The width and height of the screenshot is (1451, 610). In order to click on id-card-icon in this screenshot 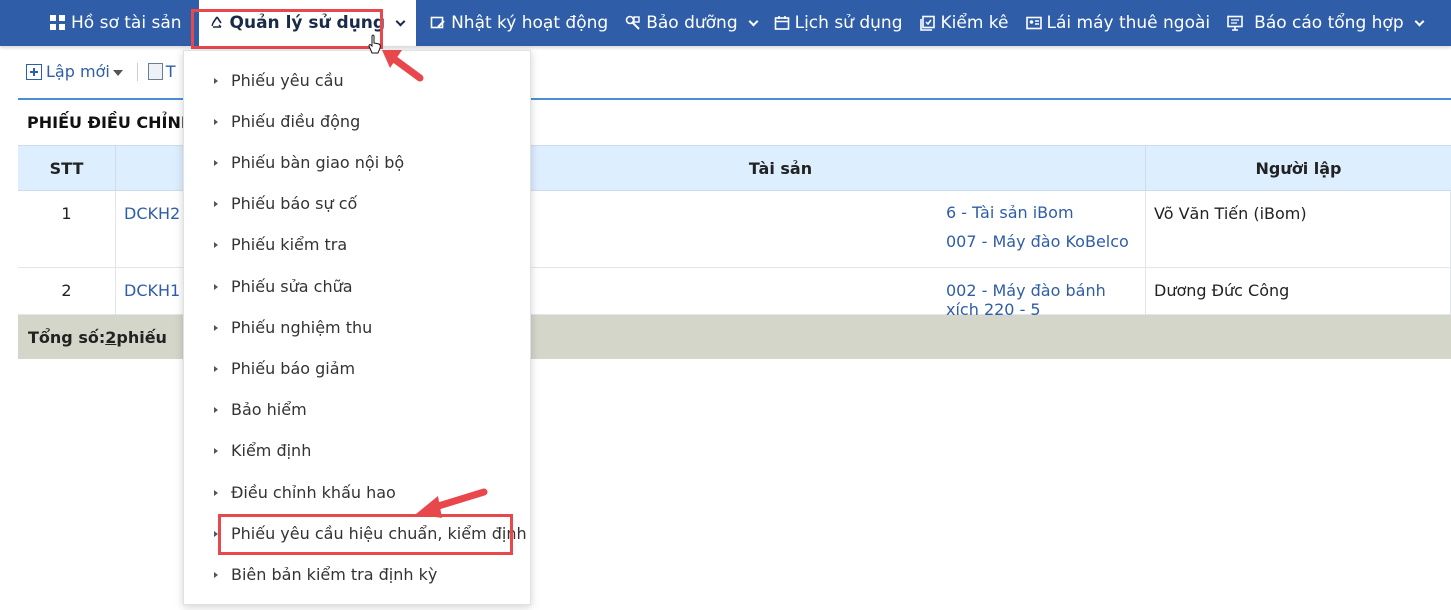, I will do `click(1033, 23)`.